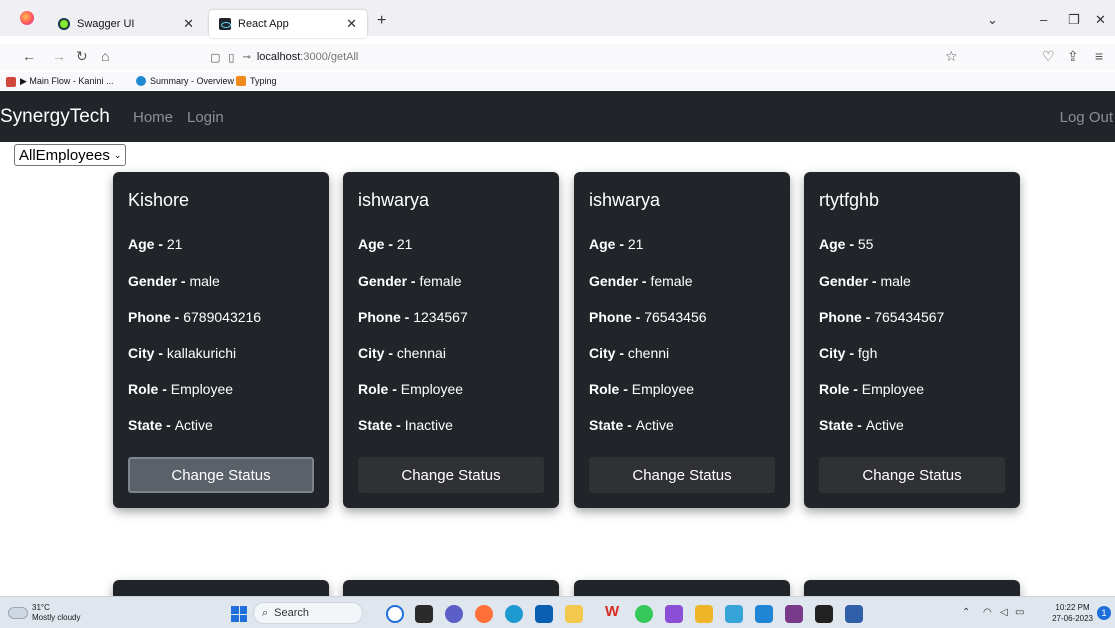  I want to click on tab-title: React App, so click(263, 24).